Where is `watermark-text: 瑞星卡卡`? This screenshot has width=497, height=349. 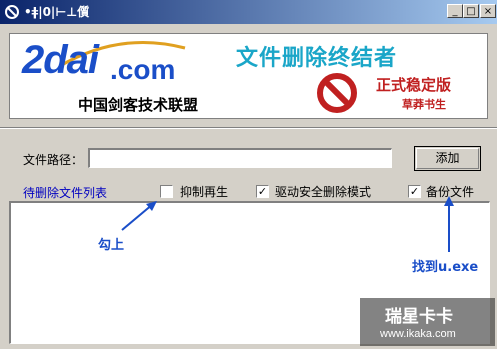
watermark-text: 瑞星卡卡 is located at coordinates (419, 317).